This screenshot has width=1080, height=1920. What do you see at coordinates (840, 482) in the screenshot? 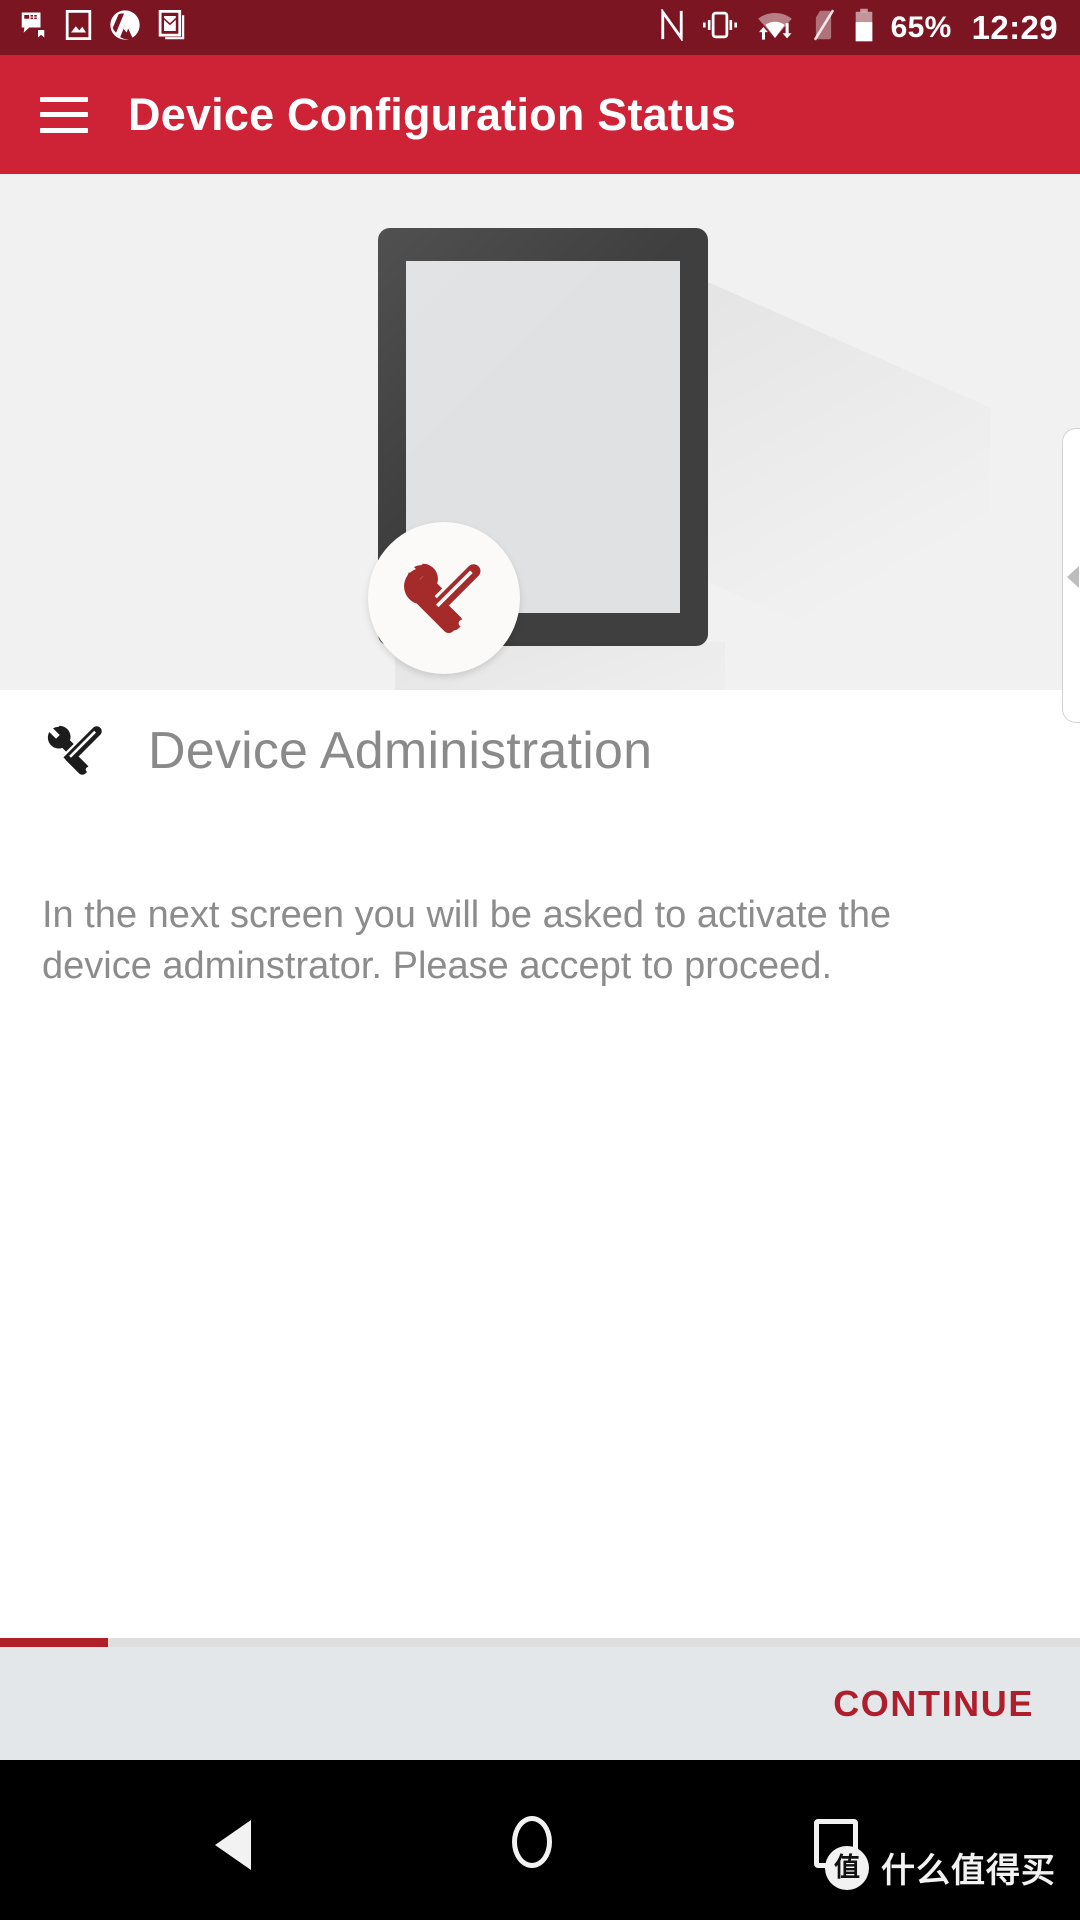
I see `tablet-drop-shadow` at bounding box center [840, 482].